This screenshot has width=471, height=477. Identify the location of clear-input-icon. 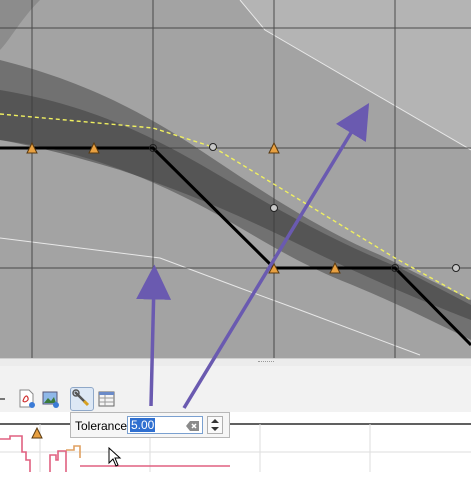
(193, 425).